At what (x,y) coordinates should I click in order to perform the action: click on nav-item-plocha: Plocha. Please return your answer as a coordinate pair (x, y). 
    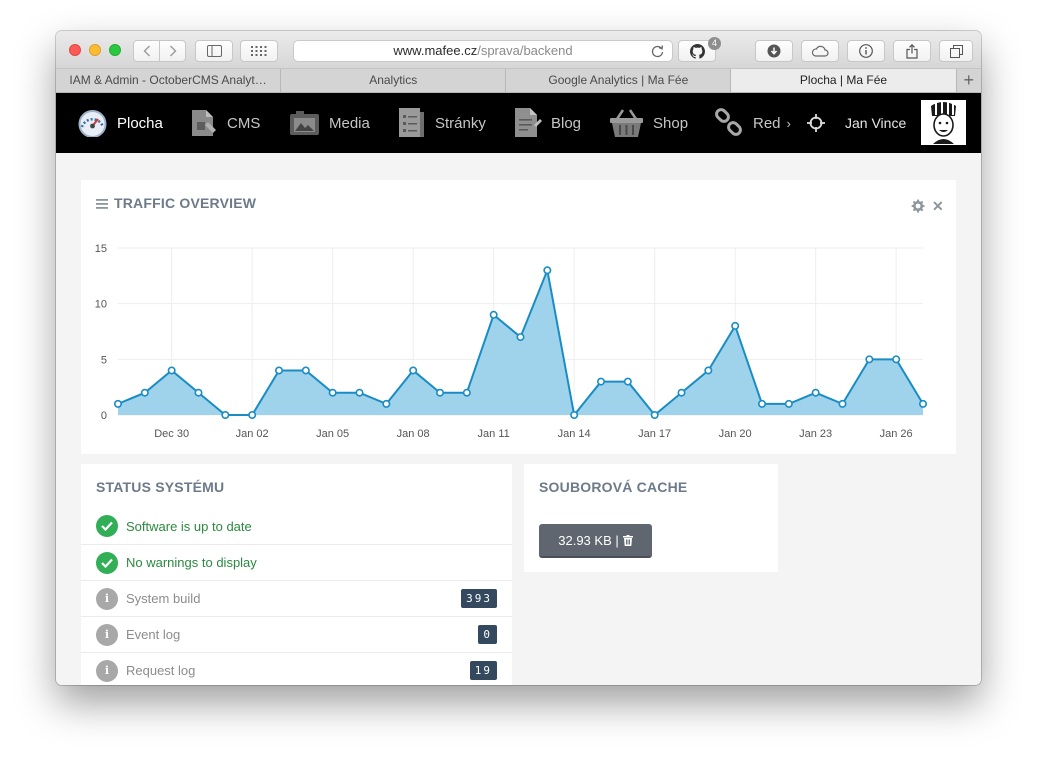
    Looking at the image, I should click on (120, 123).